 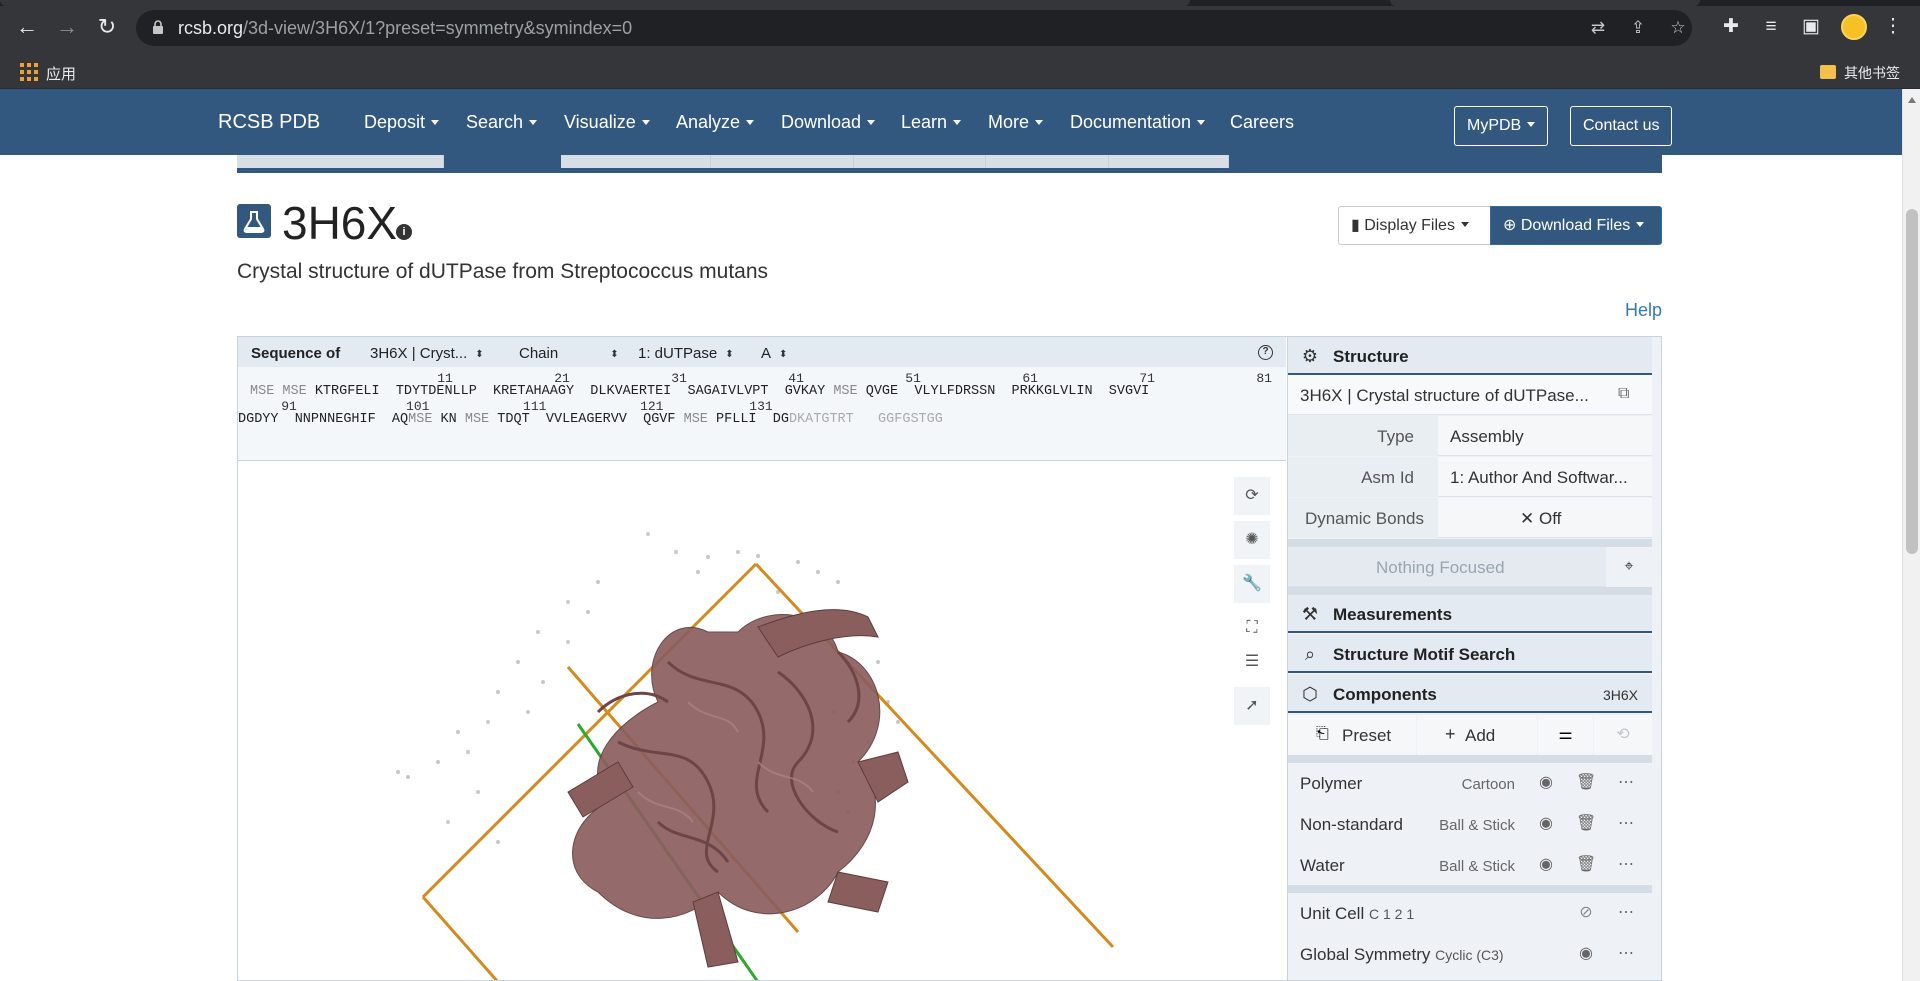 I want to click on component-representation: Cartoon, so click(x=1488, y=784).